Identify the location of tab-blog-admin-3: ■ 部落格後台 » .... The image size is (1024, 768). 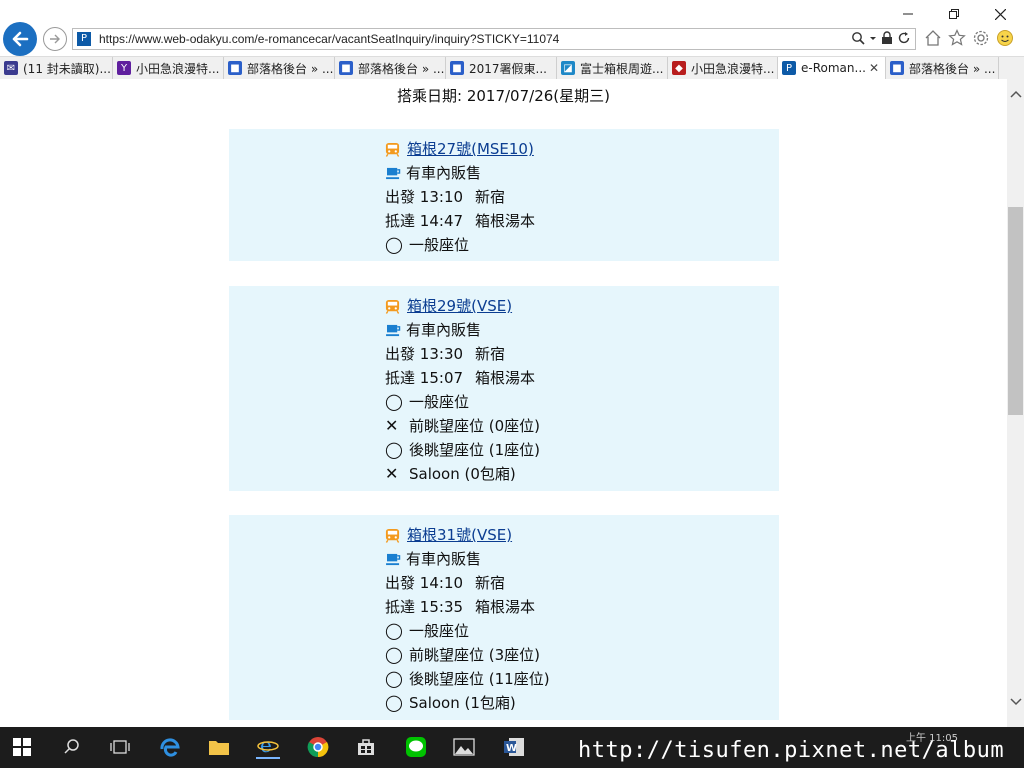
(942, 68).